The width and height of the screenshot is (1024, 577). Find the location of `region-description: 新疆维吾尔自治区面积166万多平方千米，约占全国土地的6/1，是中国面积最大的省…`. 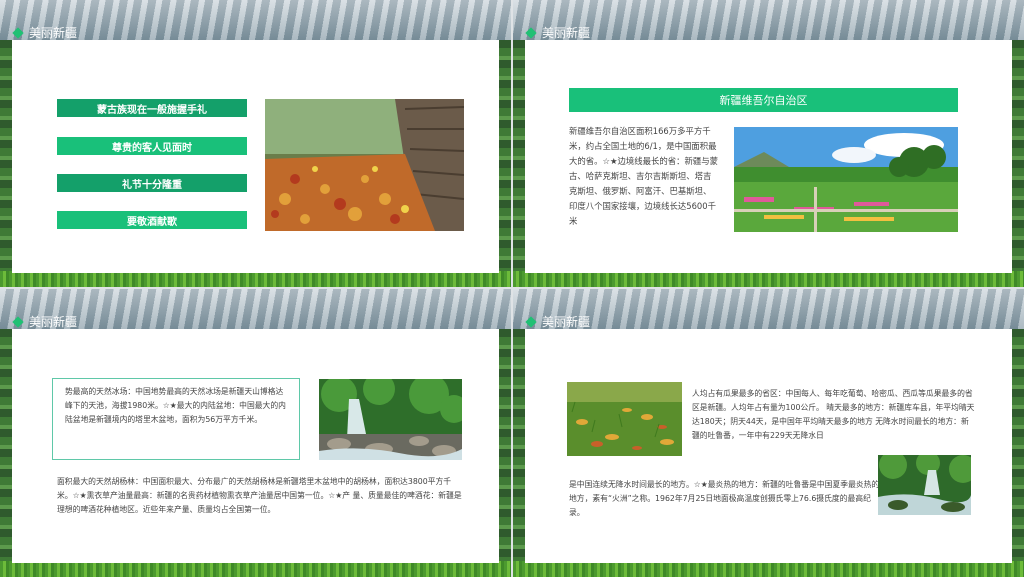

region-description: 新疆维吾尔自治区面积166万多平方千米，约占全国土地的6/1，是中国面积最大的省… is located at coordinates (644, 176).